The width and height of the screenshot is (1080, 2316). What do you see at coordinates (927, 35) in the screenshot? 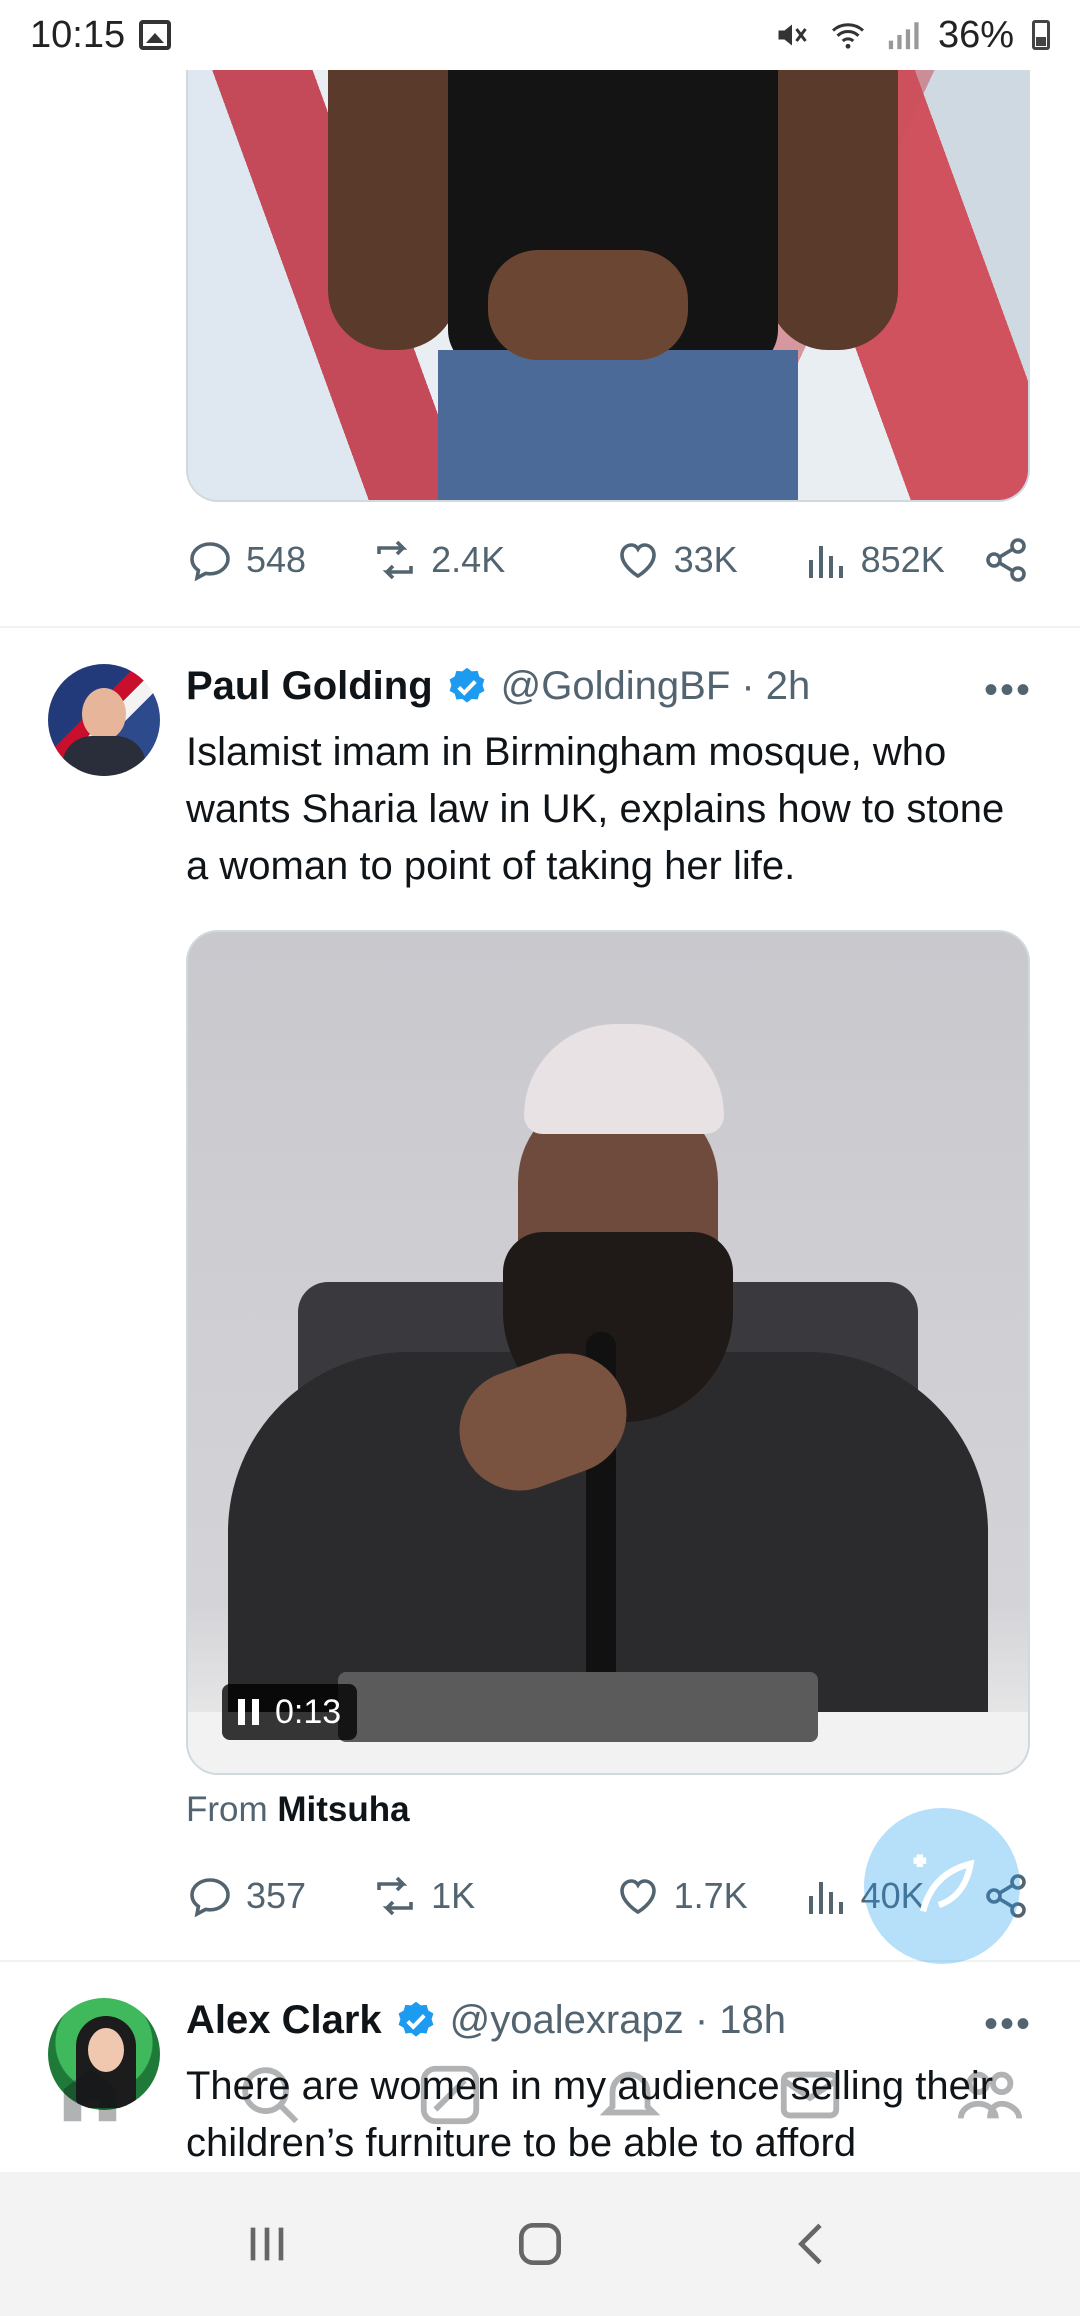
I see `status-right: 36%` at bounding box center [927, 35].